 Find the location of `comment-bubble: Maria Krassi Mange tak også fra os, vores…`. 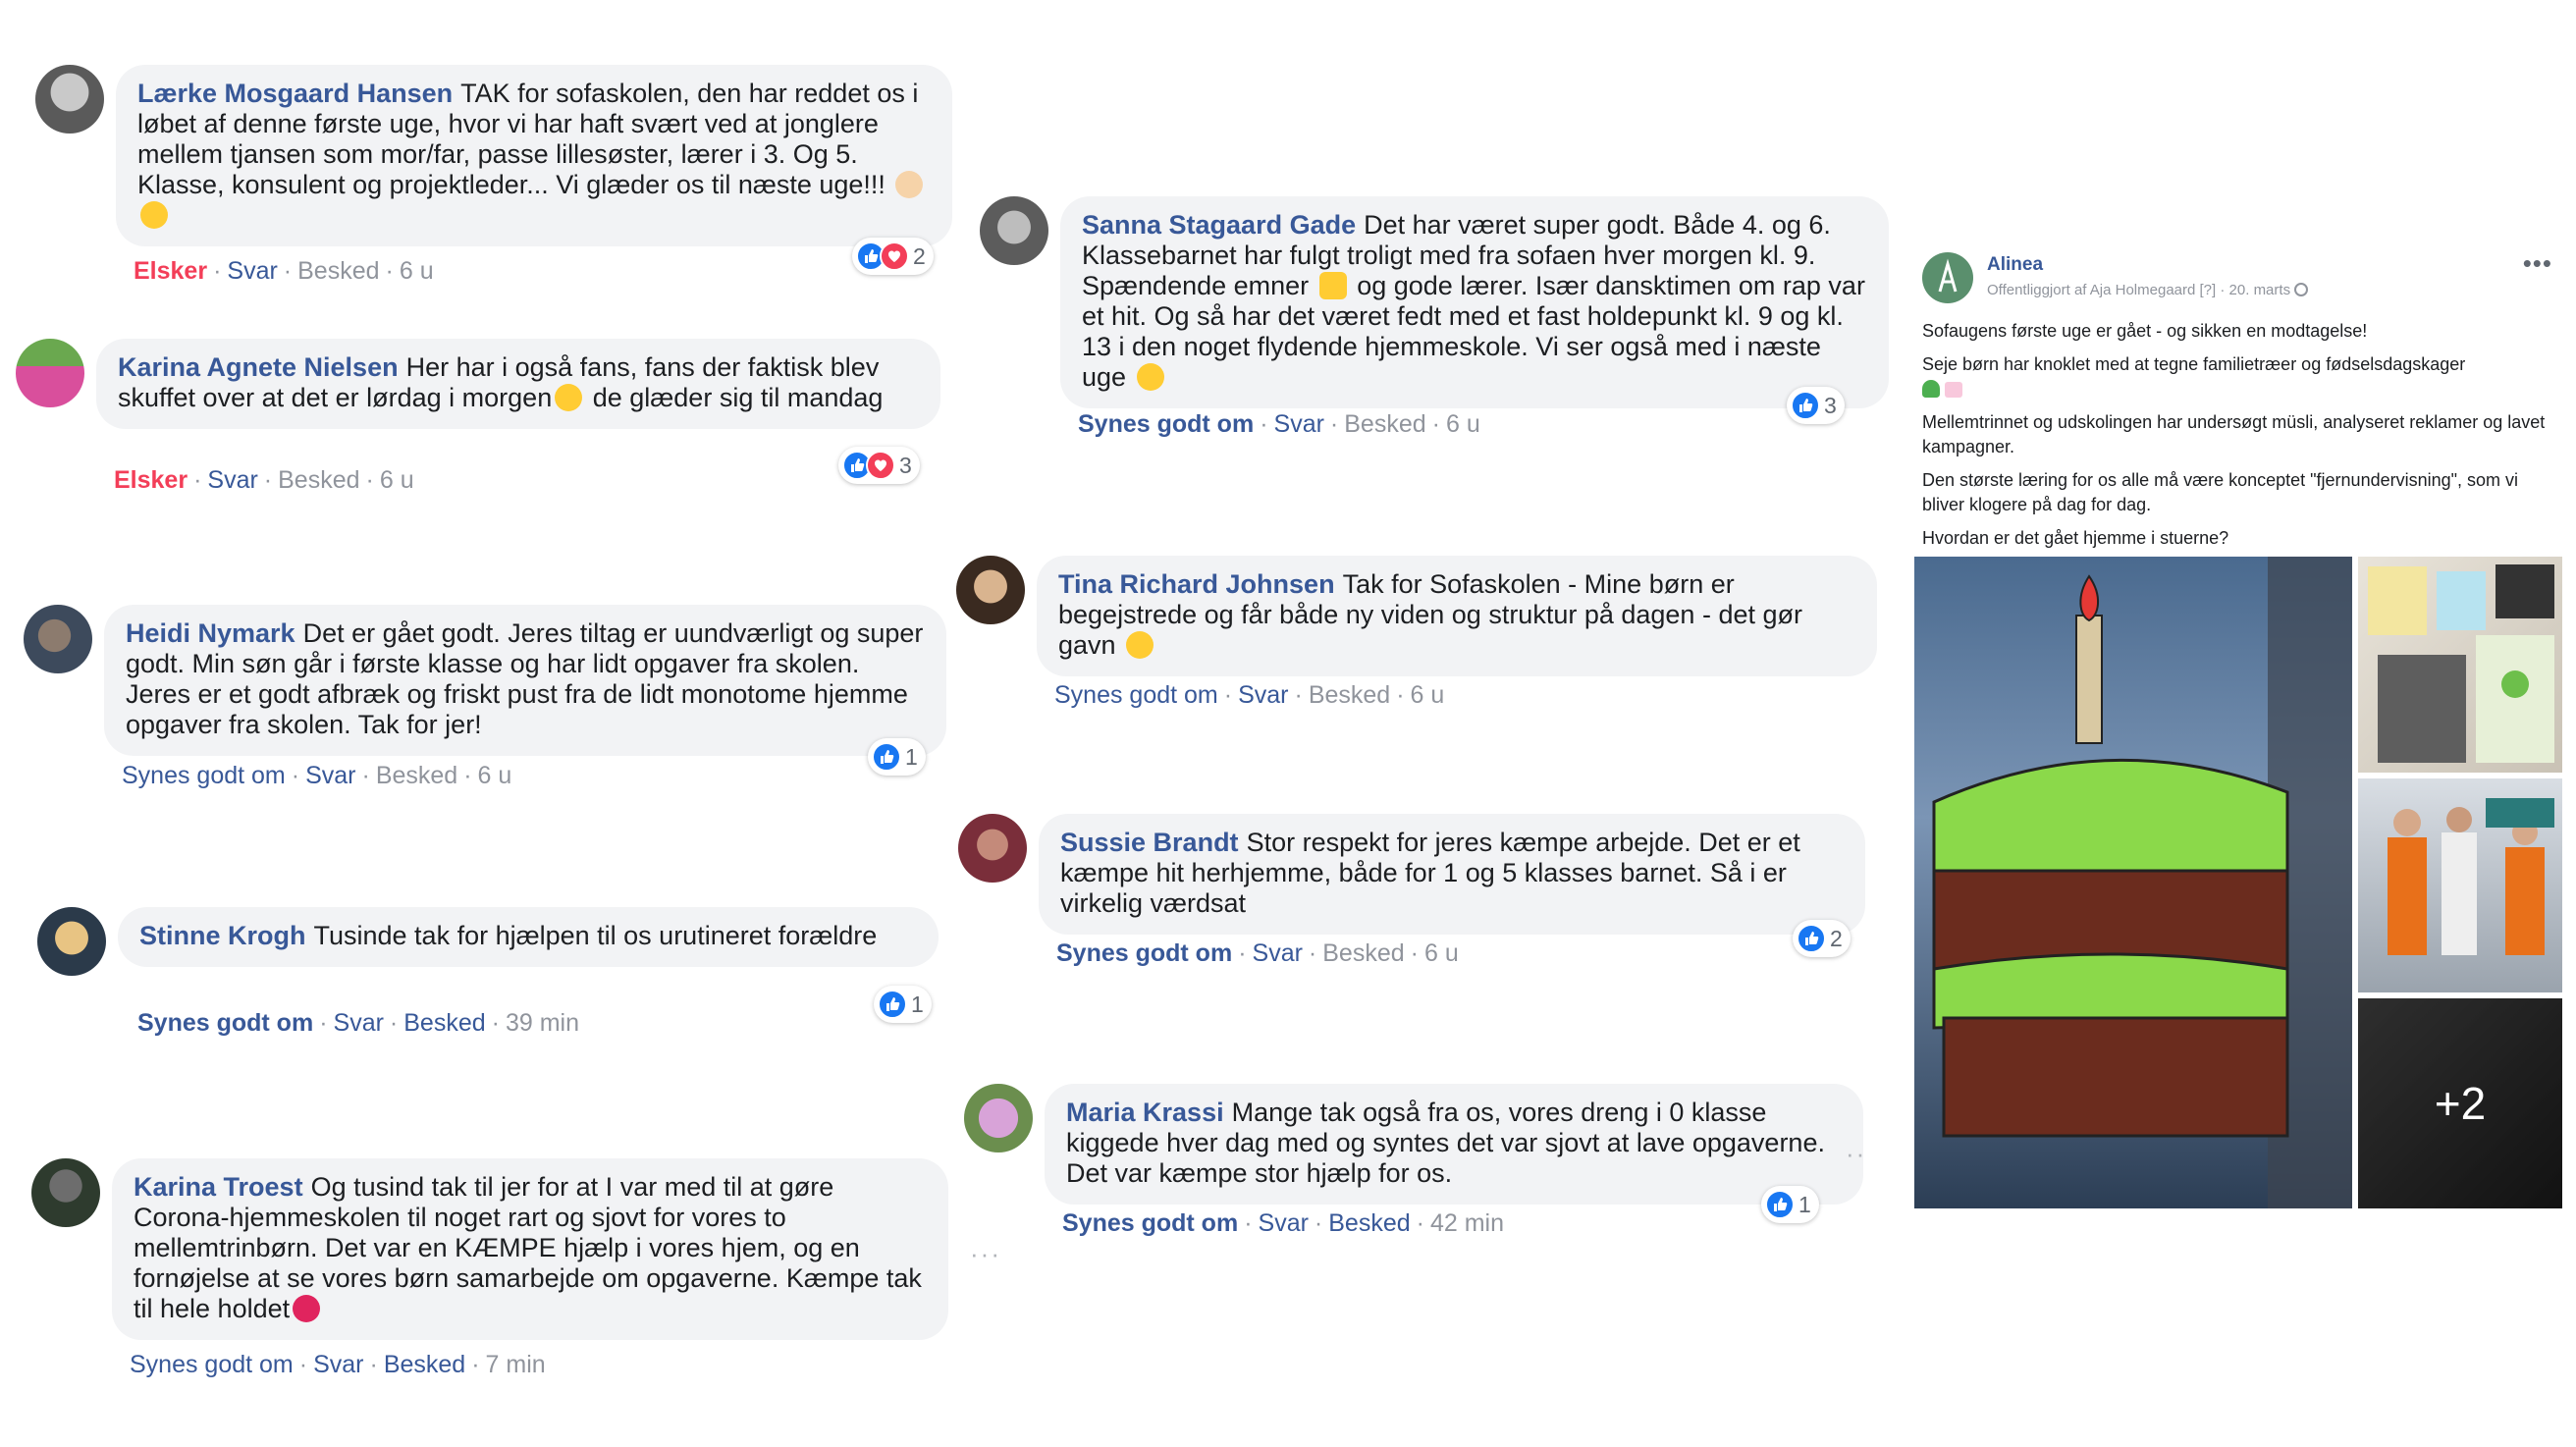

comment-bubble: Maria Krassi Mange tak også fra os, vores… is located at coordinates (1454, 1144).